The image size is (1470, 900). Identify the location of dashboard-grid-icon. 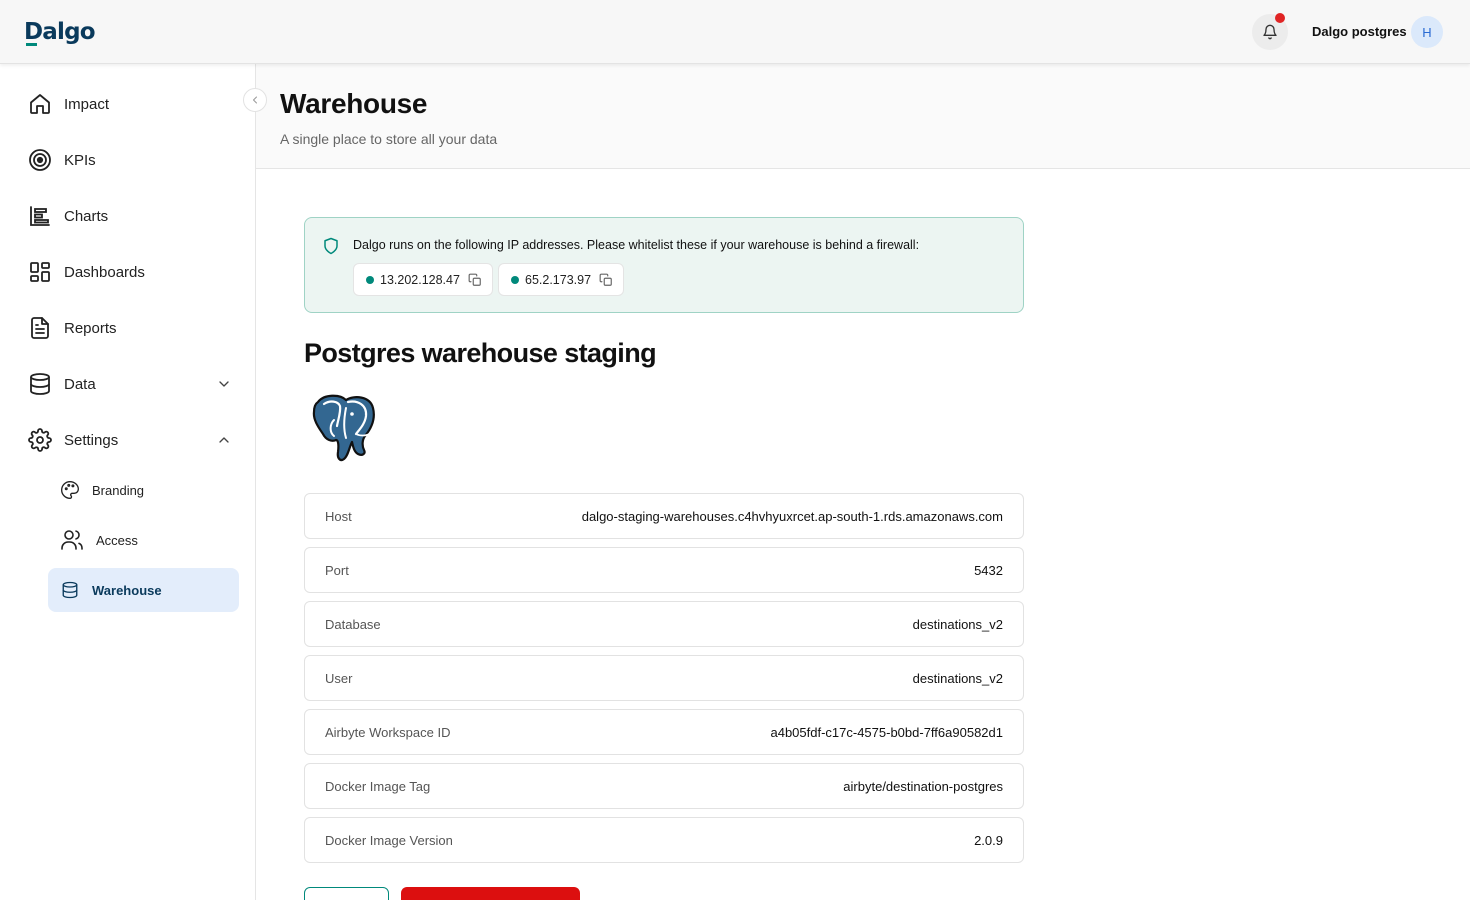
(40, 272).